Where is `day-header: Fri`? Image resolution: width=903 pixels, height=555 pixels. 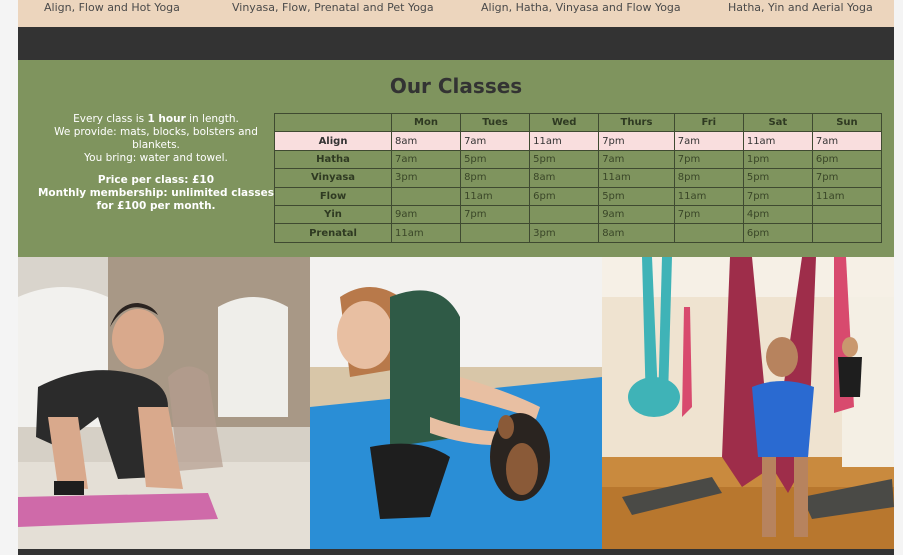
day-header: Fri is located at coordinates (708, 122).